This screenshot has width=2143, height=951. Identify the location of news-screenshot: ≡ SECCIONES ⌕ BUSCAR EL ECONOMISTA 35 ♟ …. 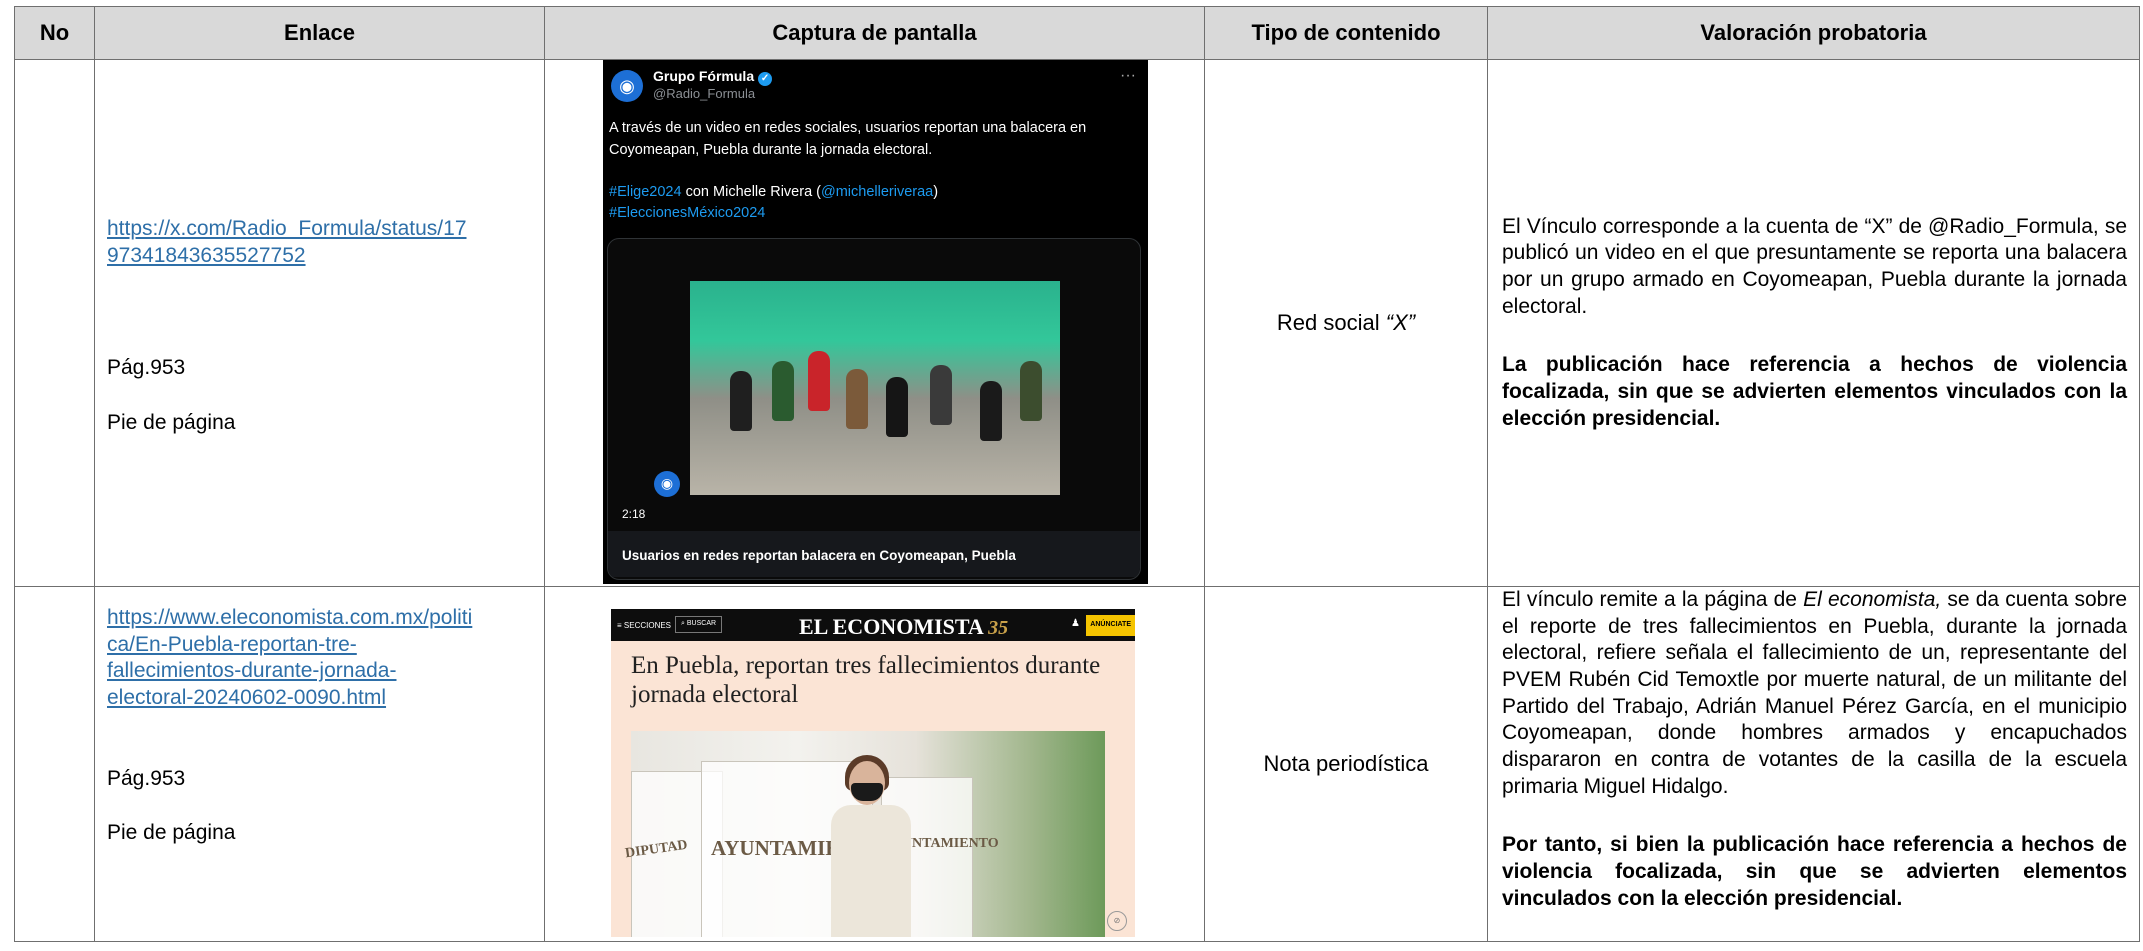
(873, 773).